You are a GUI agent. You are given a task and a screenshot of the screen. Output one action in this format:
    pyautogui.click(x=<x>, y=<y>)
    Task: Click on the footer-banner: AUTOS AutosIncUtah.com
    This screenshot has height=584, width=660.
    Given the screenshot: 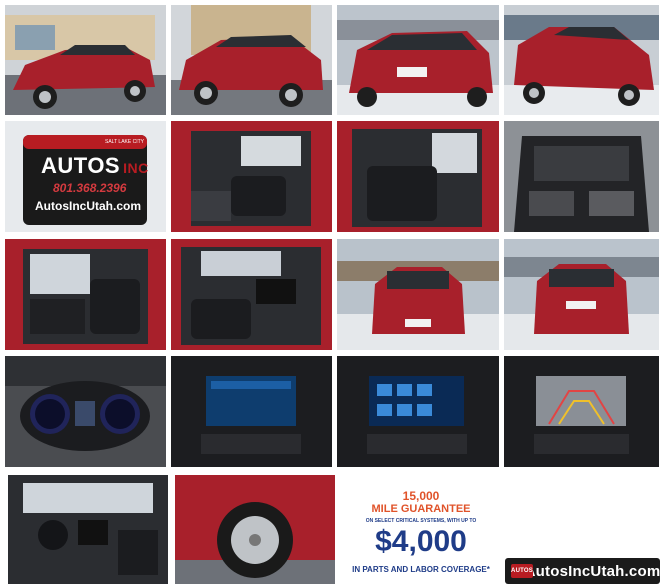 What is the action you would take?
    pyautogui.click(x=582, y=571)
    